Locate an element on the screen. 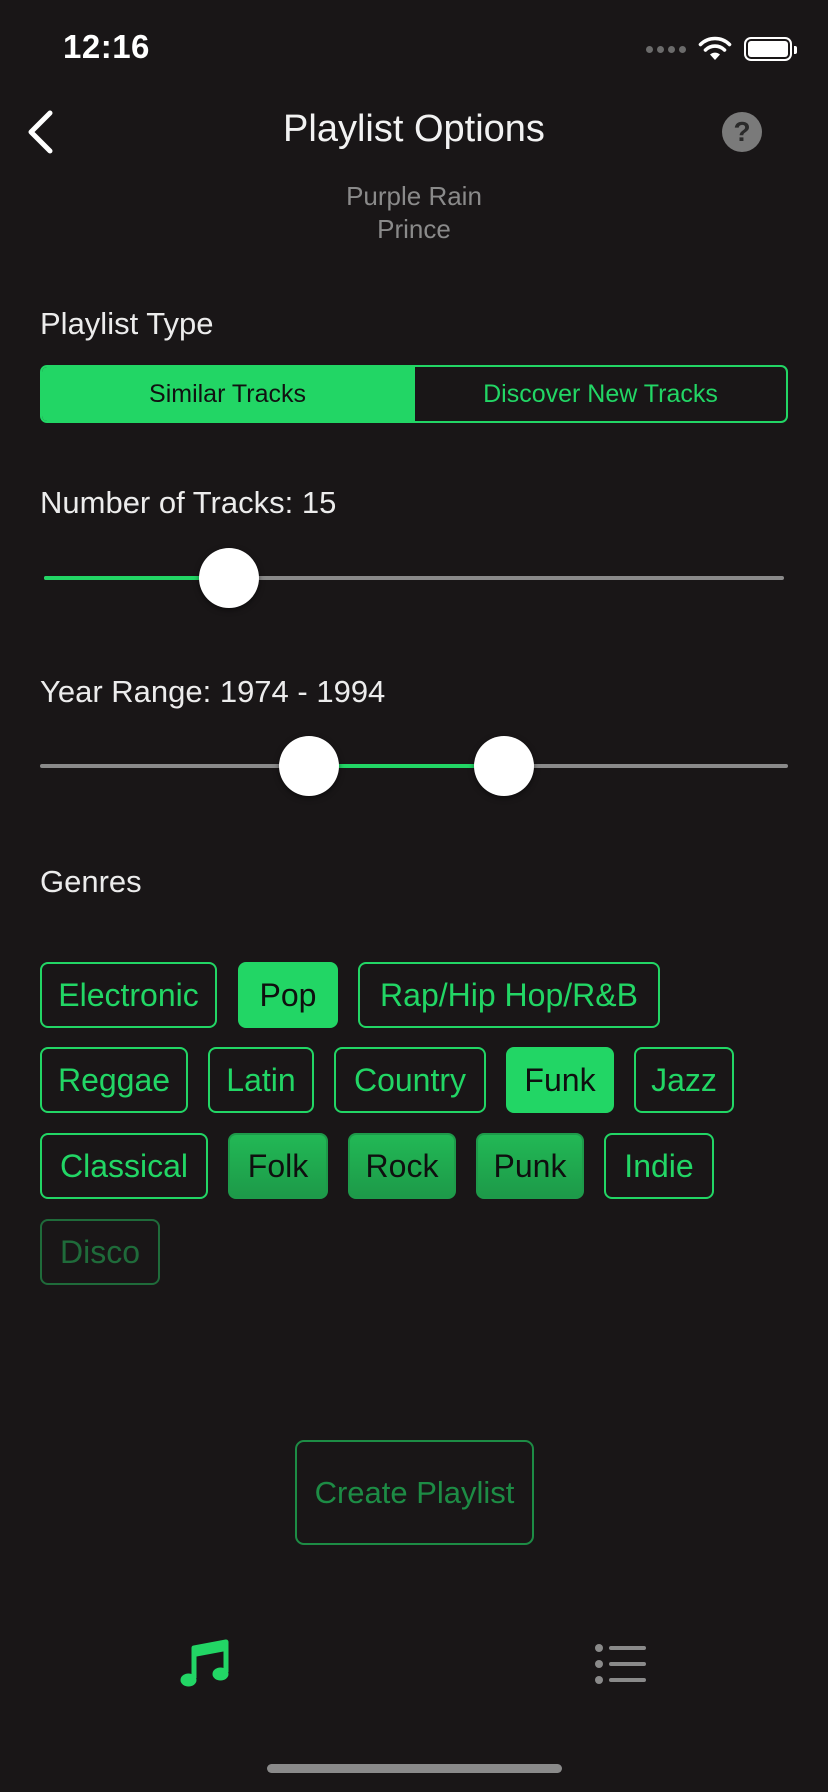 The height and width of the screenshot is (1792, 828). genre-chip-pop: Pop is located at coordinates (288, 995).